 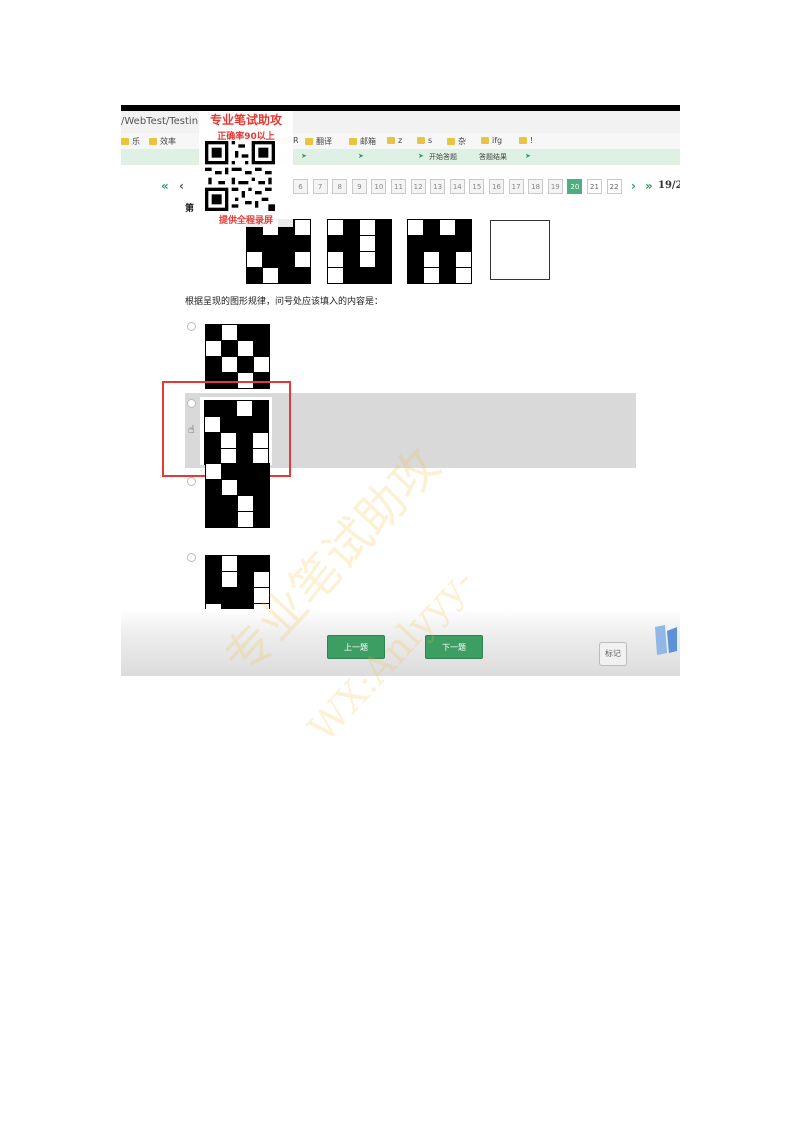 I want to click on question-mark-slot, so click(x=520, y=250).